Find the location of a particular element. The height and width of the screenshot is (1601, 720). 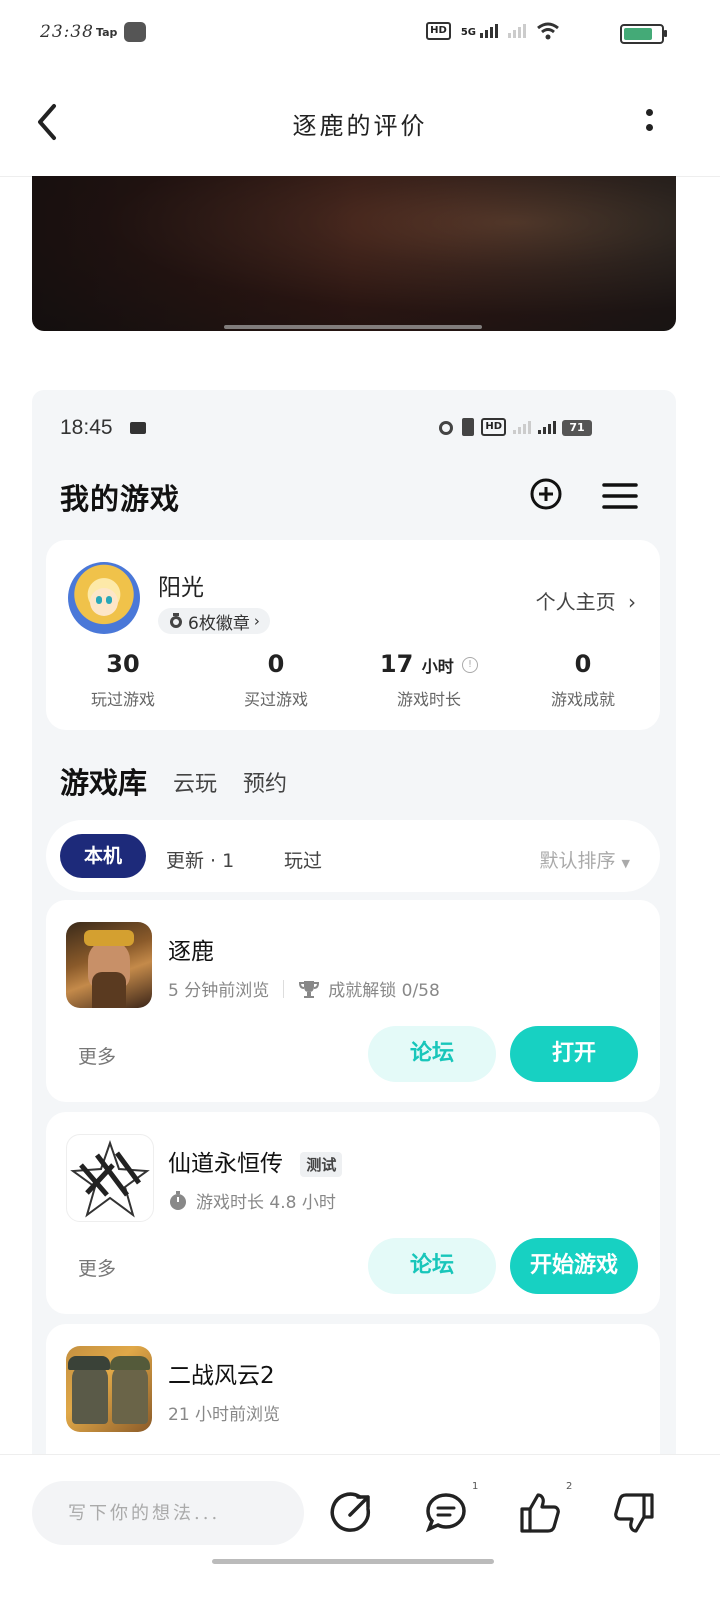

game-card-zhulu: 逐鹿 5 分钟前浏览 成就解锁 0/58 更多 论坛 打开 is located at coordinates (353, 1001).